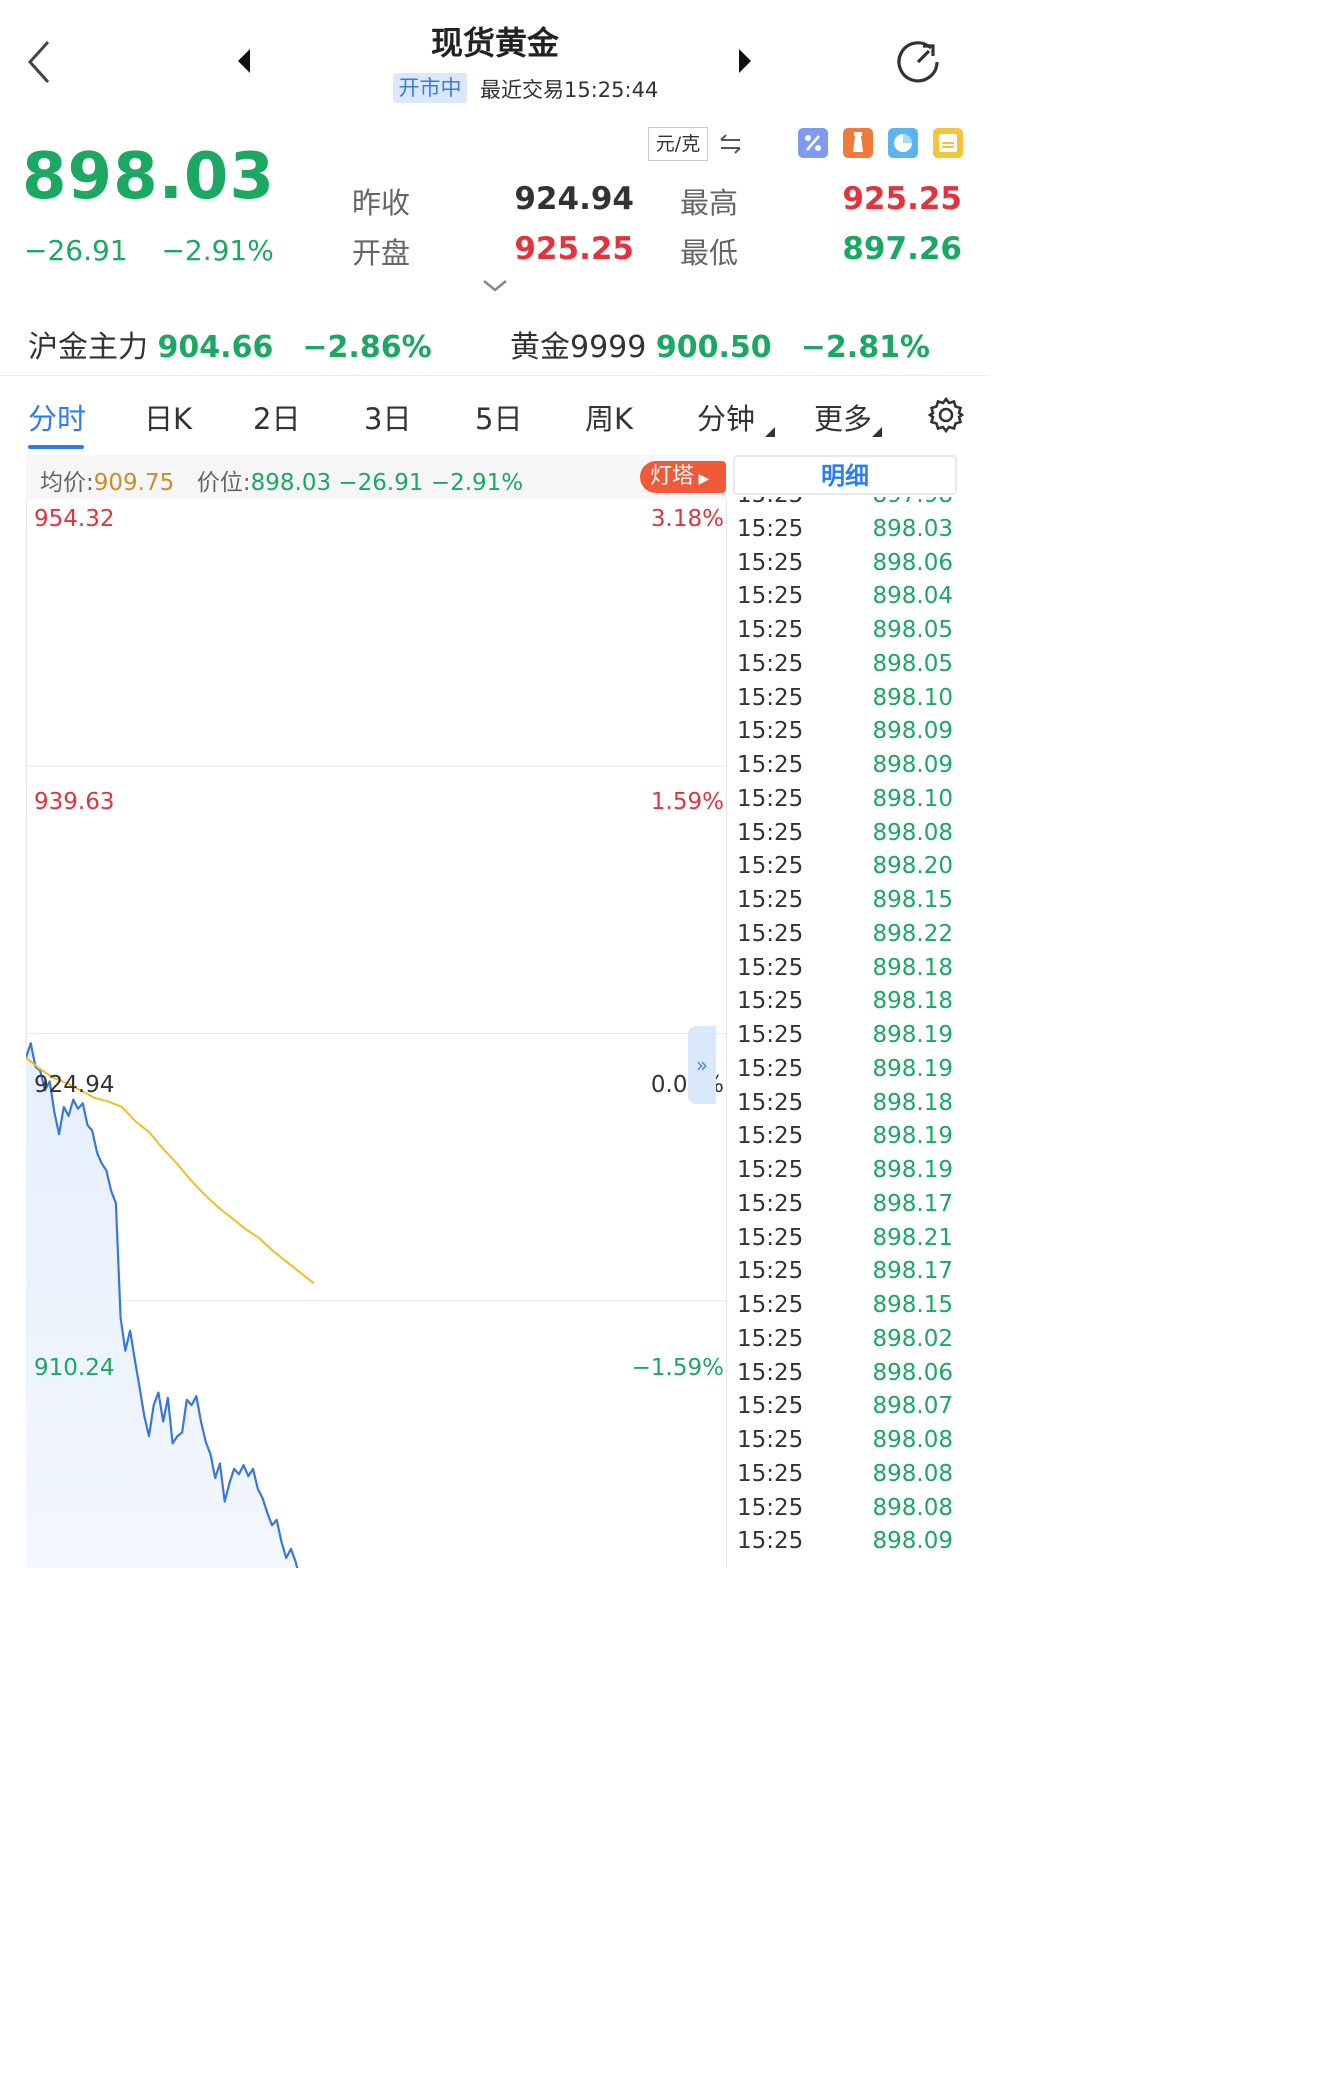 Image resolution: width=1320 pixels, height=2091 pixels. Describe the element at coordinates (215, 347) in the screenshot. I see `related-price: 904.66` at that location.